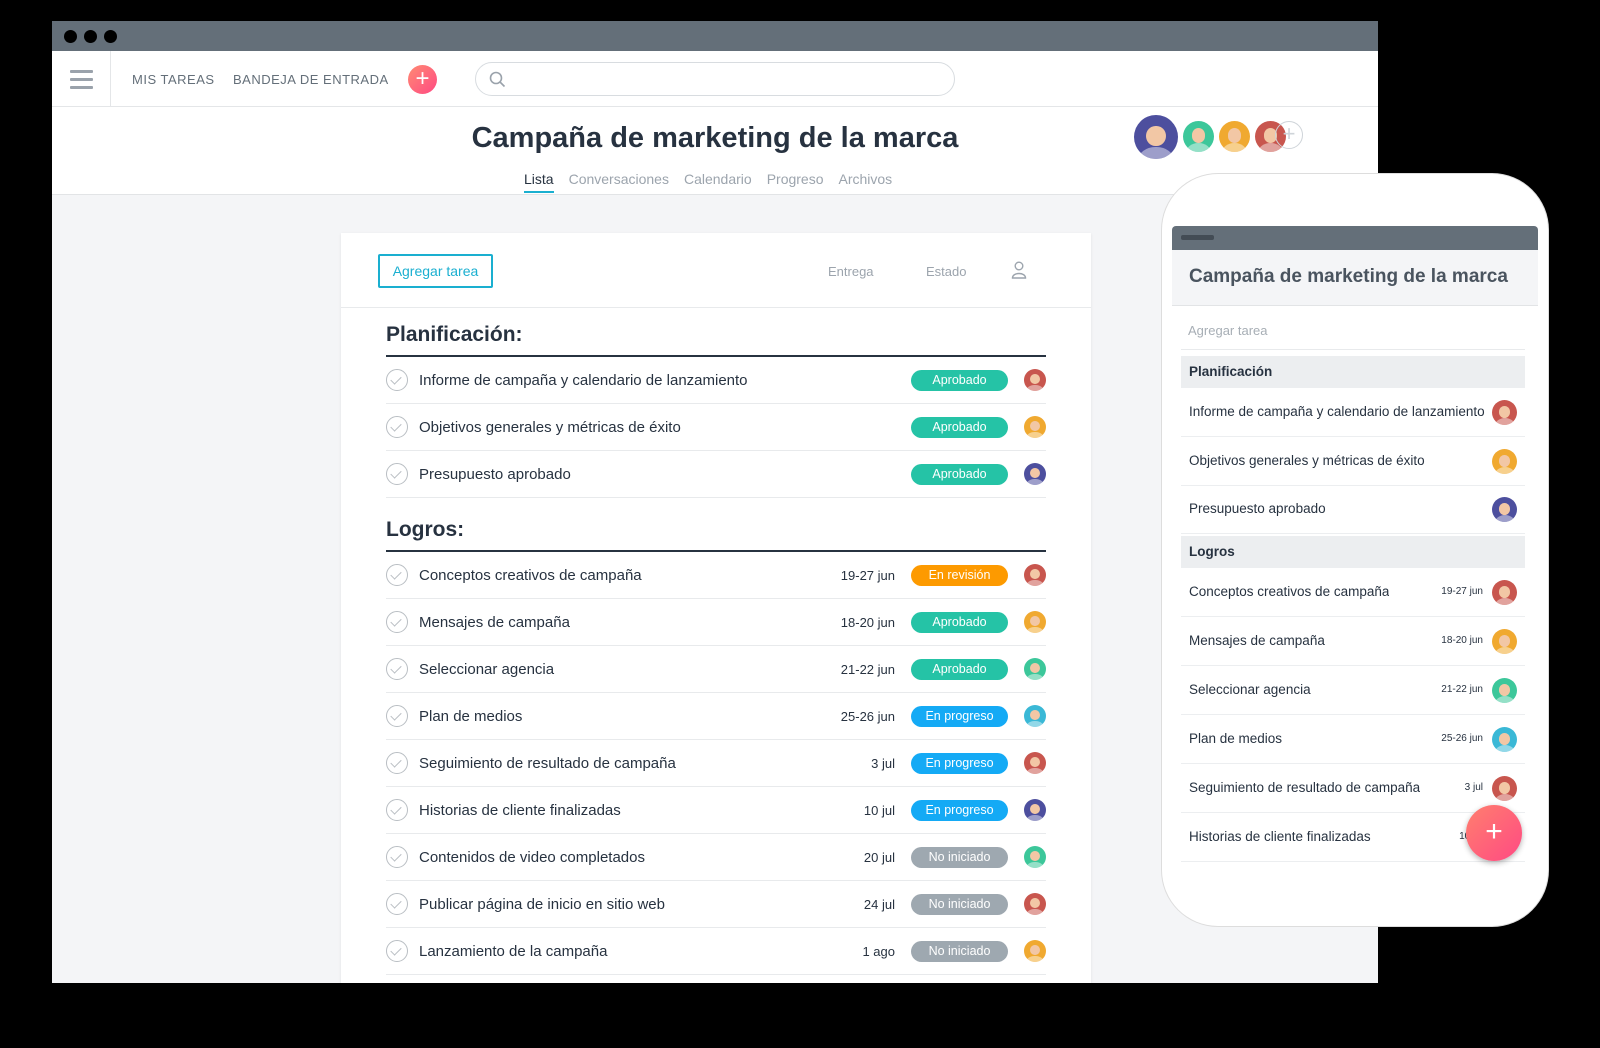 The width and height of the screenshot is (1600, 1048). I want to click on mobile-add-fab: +, so click(1494, 833).